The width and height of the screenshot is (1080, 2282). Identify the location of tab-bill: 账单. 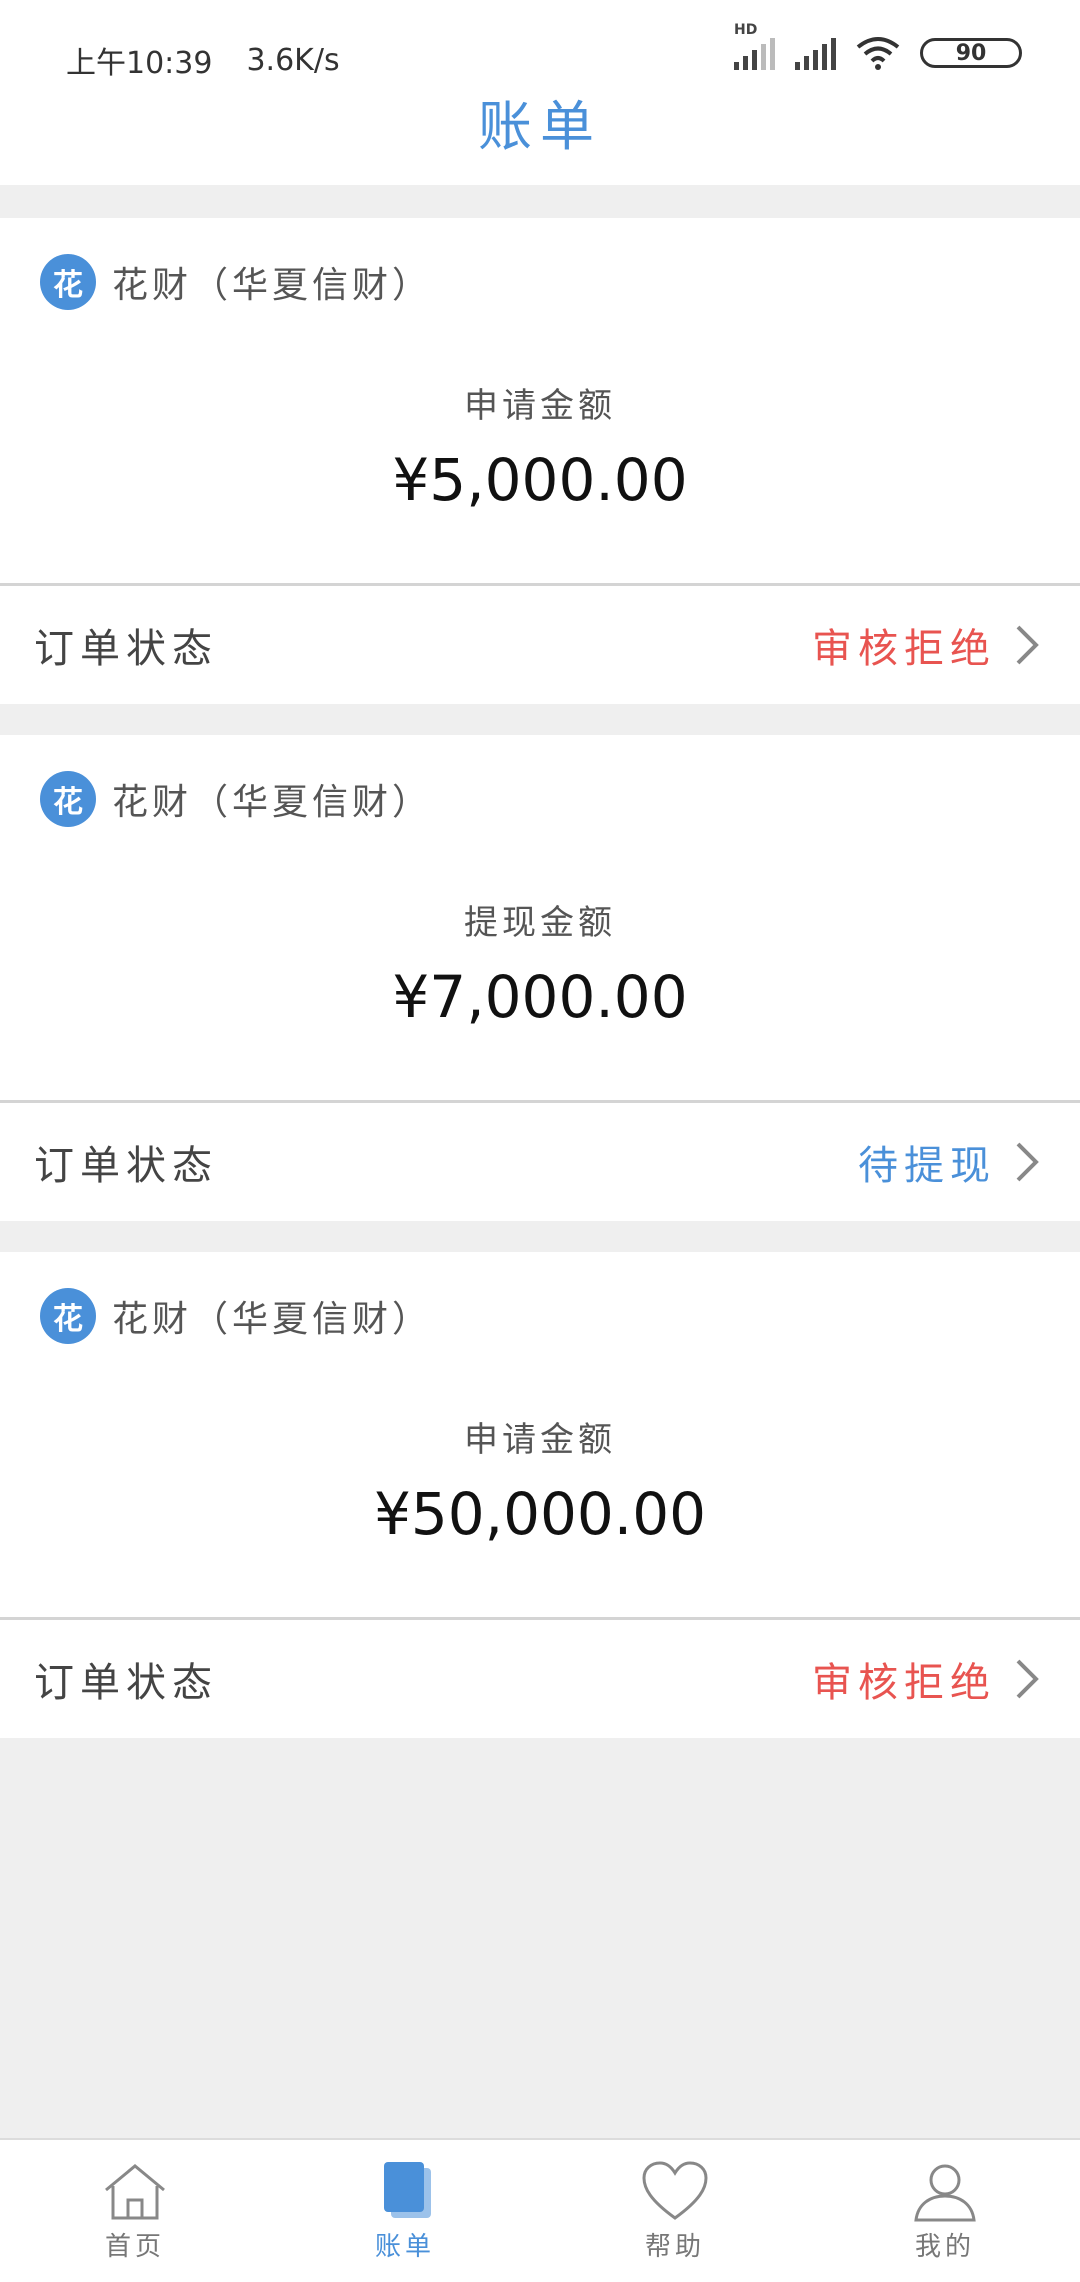
(405, 2211).